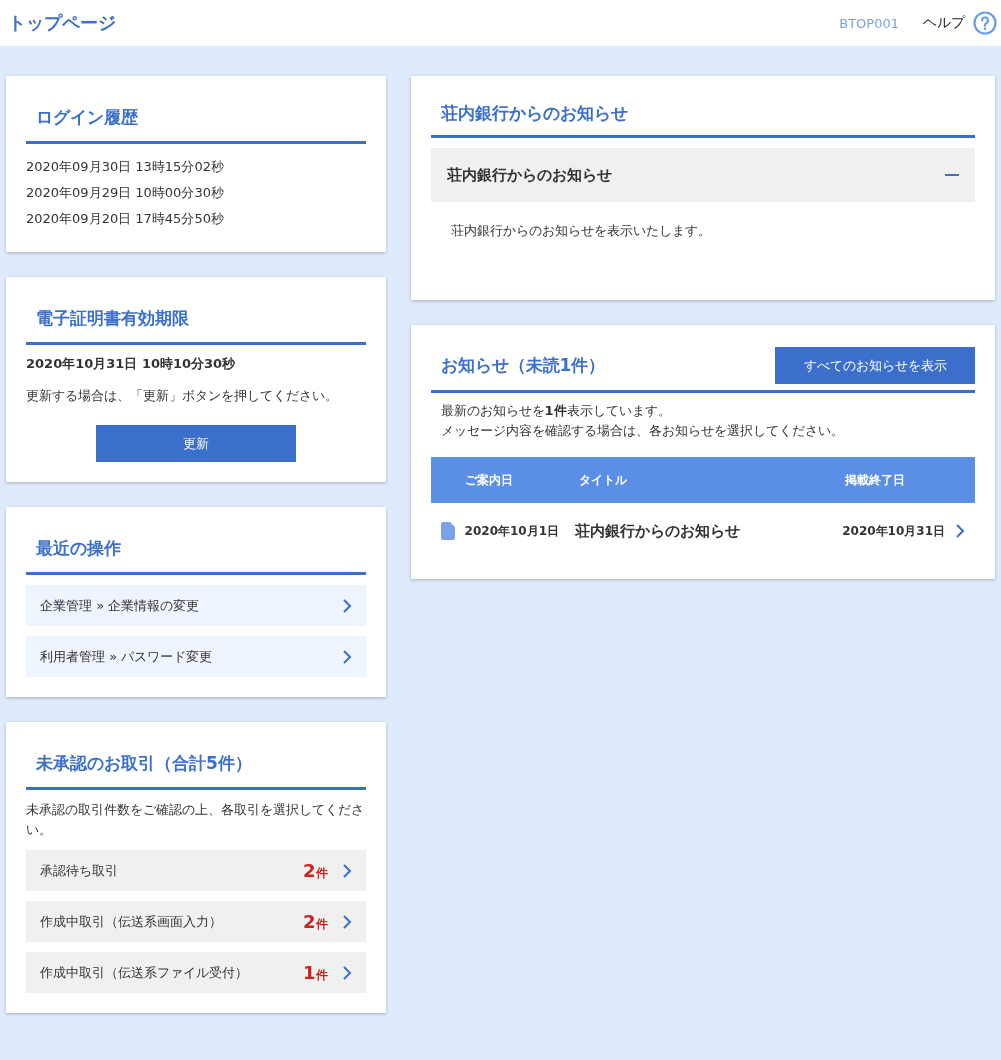  I want to click on table-cell: 2020年10月31日, so click(893, 531).